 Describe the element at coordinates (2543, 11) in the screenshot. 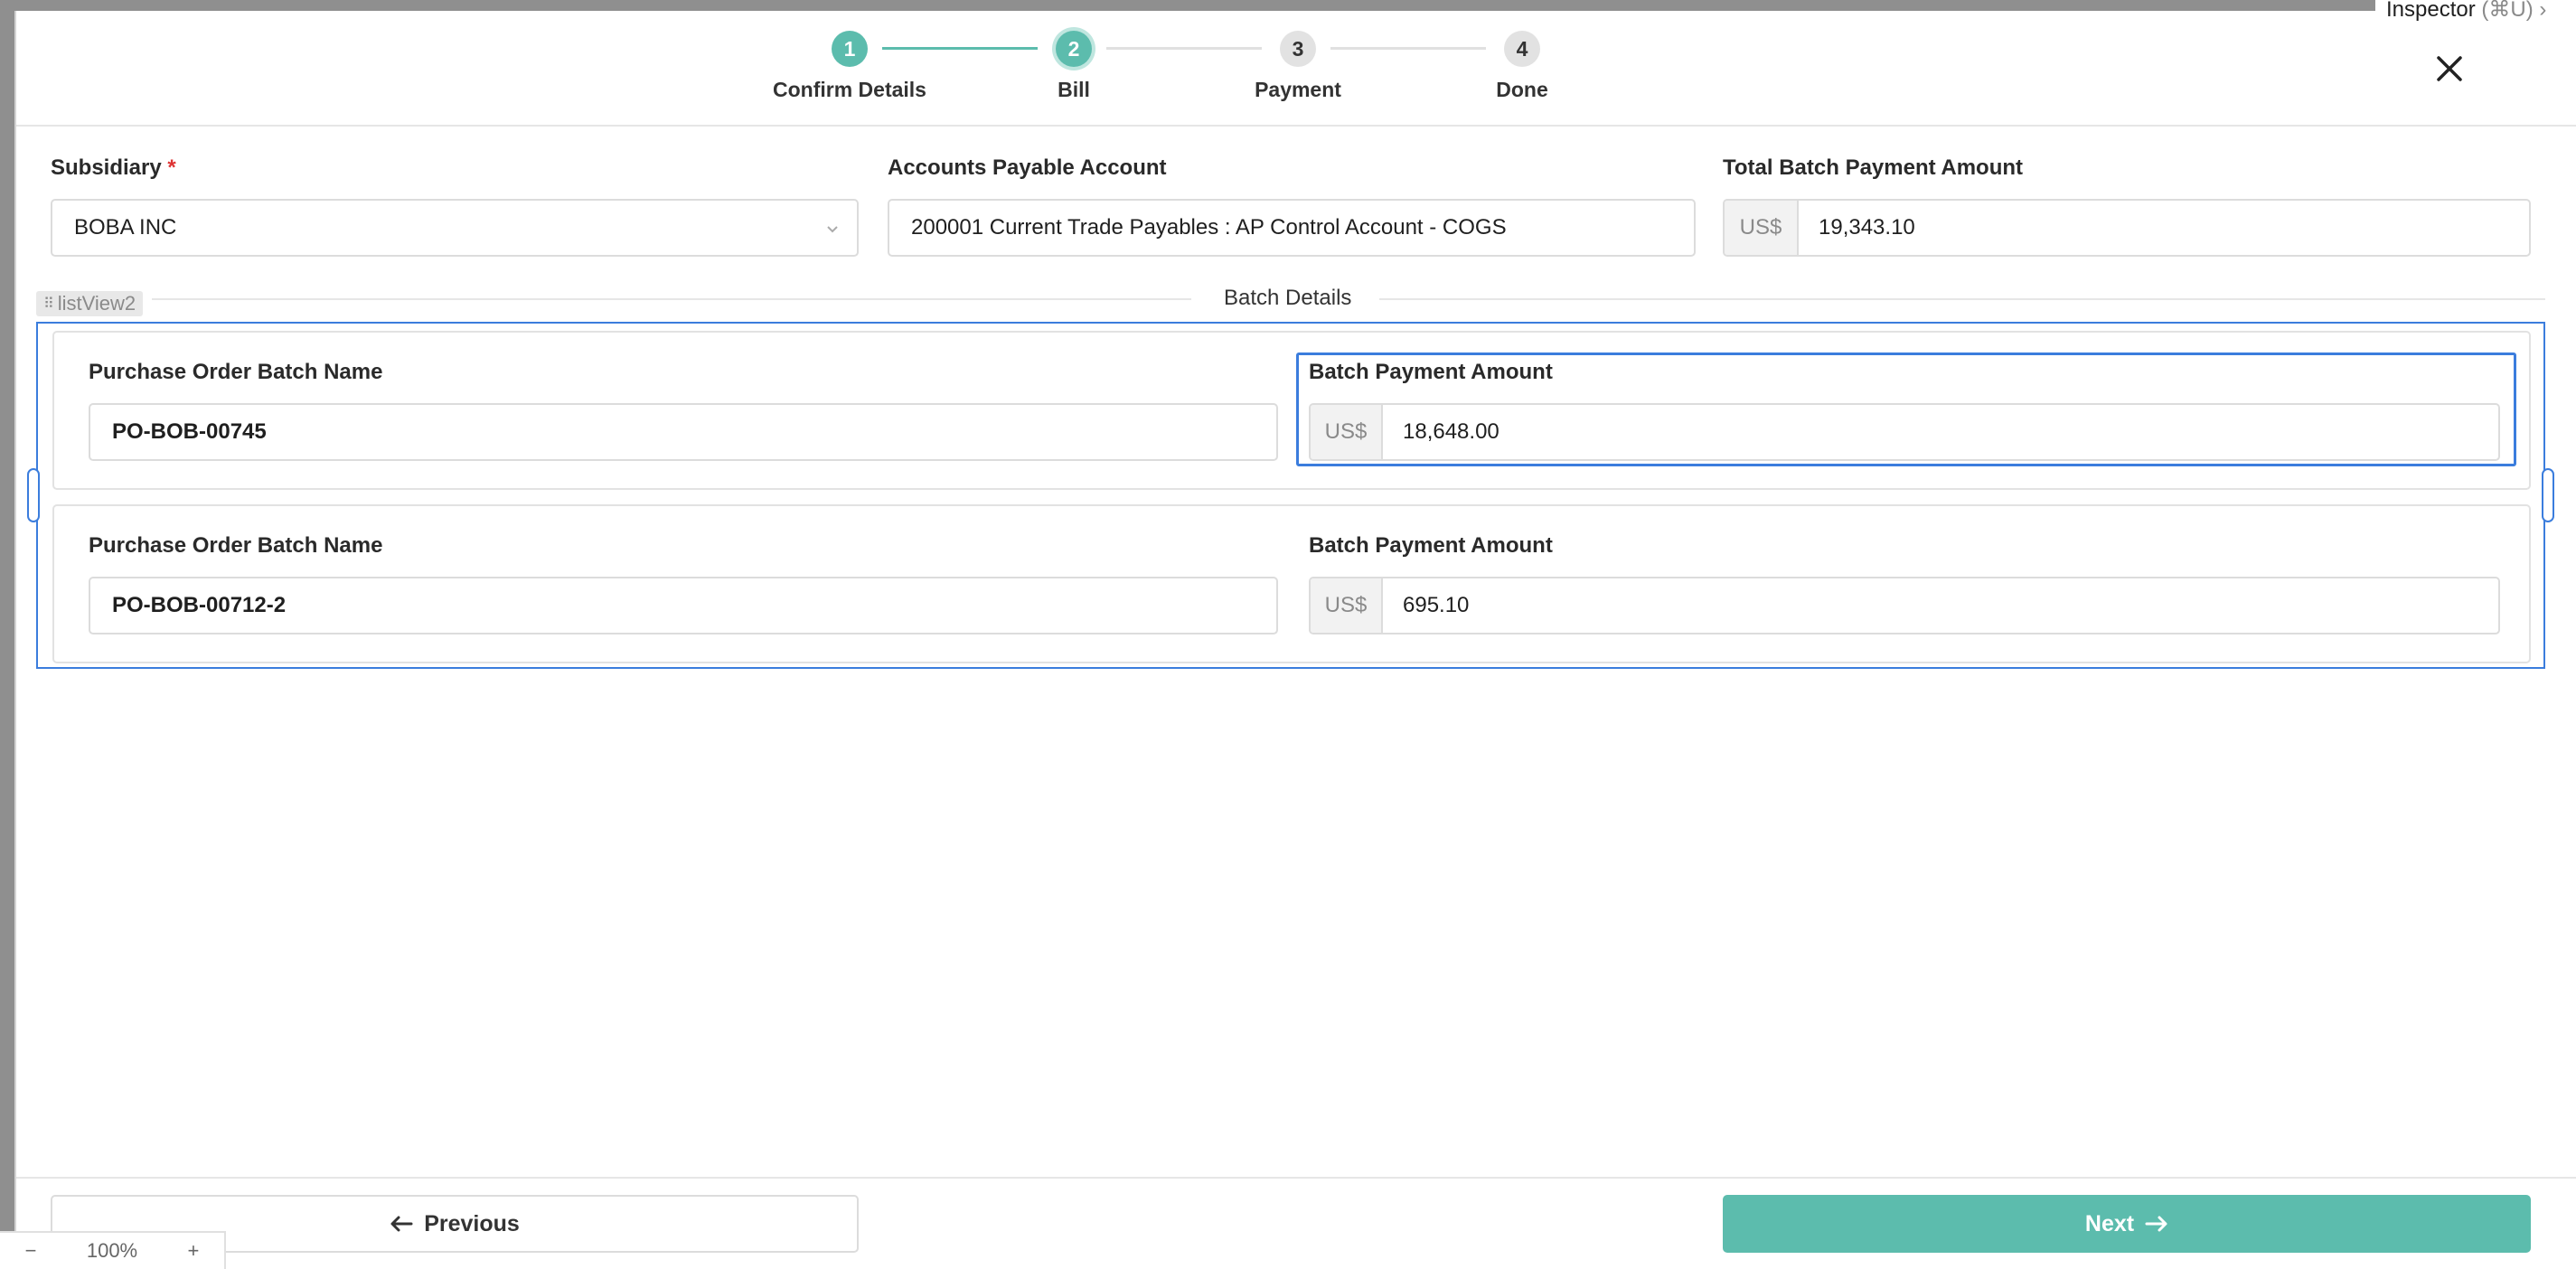

I see `chevron-right-icon: ›` at that location.